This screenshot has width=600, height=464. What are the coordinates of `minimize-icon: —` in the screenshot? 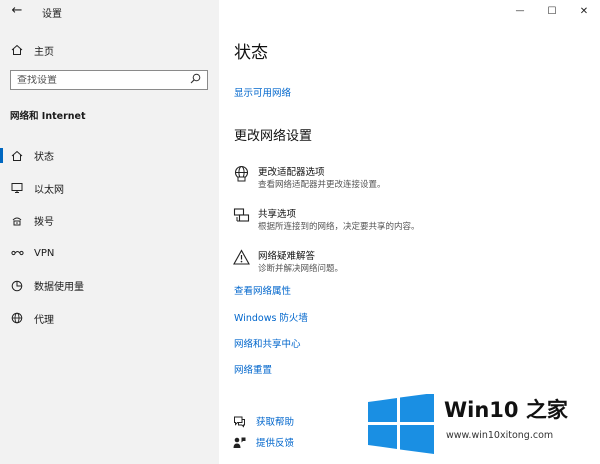 It's located at (520, 11).